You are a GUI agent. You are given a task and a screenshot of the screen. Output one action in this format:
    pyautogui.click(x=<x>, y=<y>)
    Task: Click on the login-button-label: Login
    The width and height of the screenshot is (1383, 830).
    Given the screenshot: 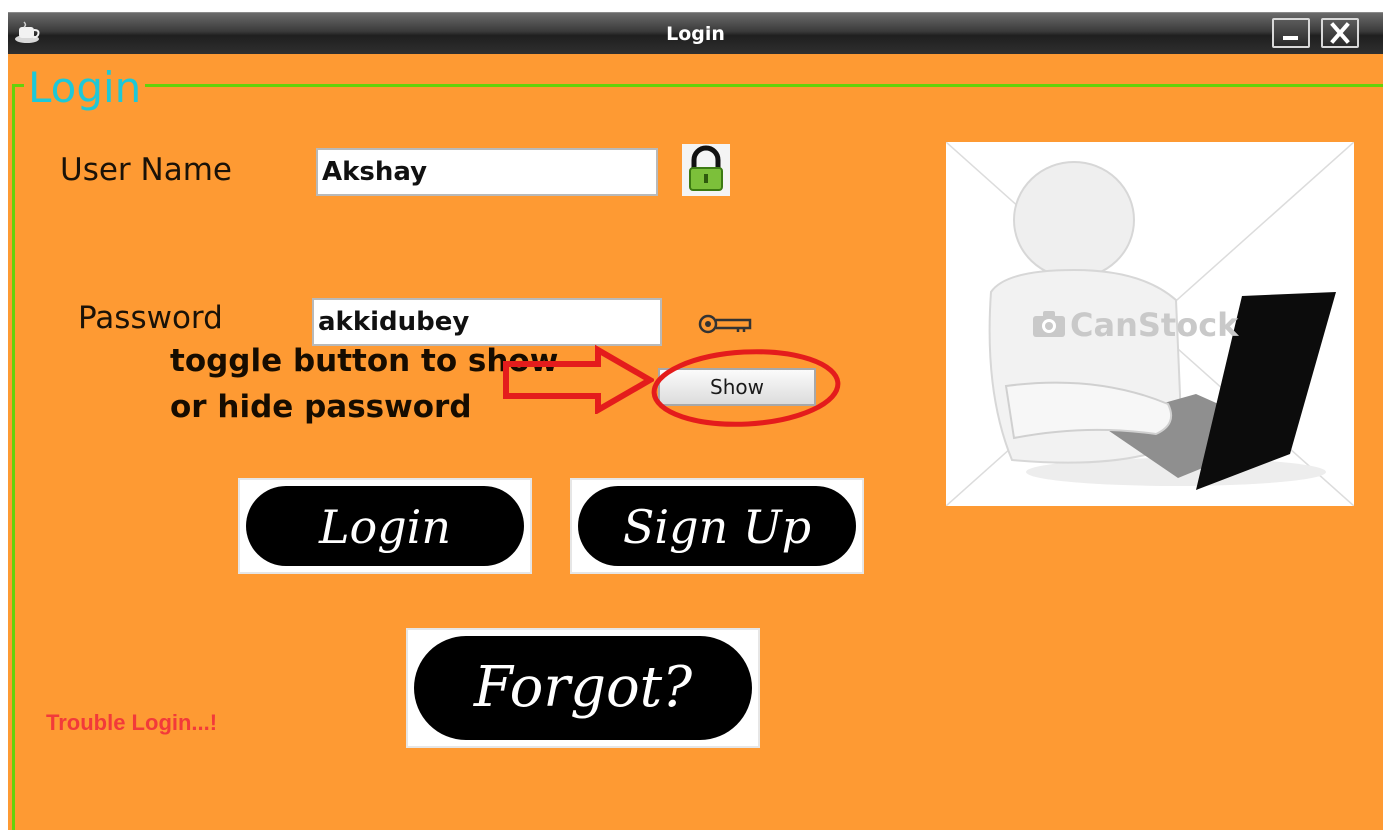 What is the action you would take?
    pyautogui.click(x=385, y=526)
    